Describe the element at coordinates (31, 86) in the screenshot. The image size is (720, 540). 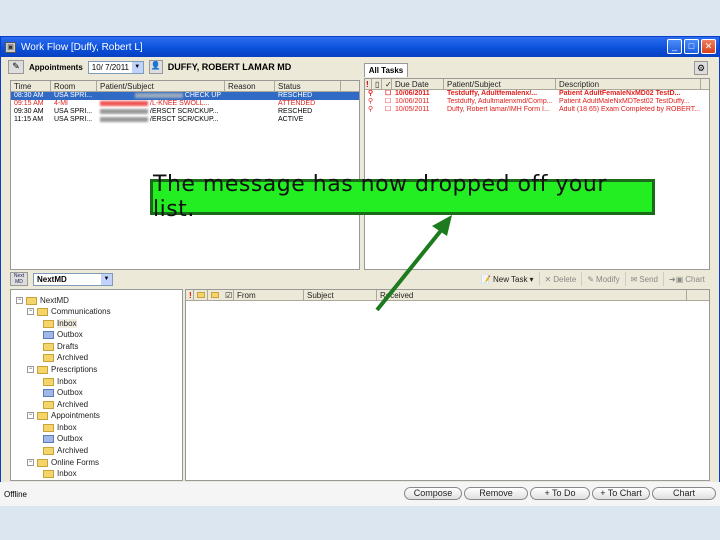
I see `col-time: Time` at that location.